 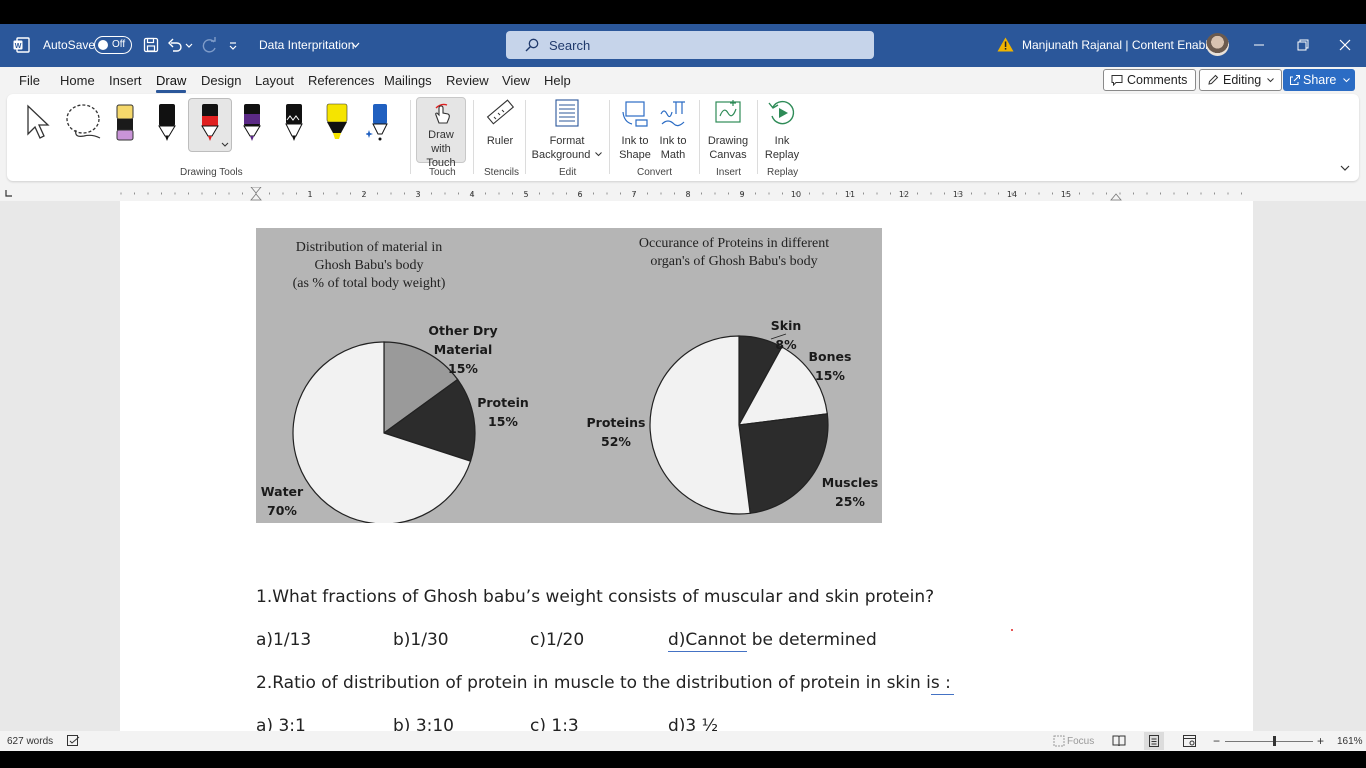 I want to click on editing-mode-button: Editing, so click(x=1241, y=80).